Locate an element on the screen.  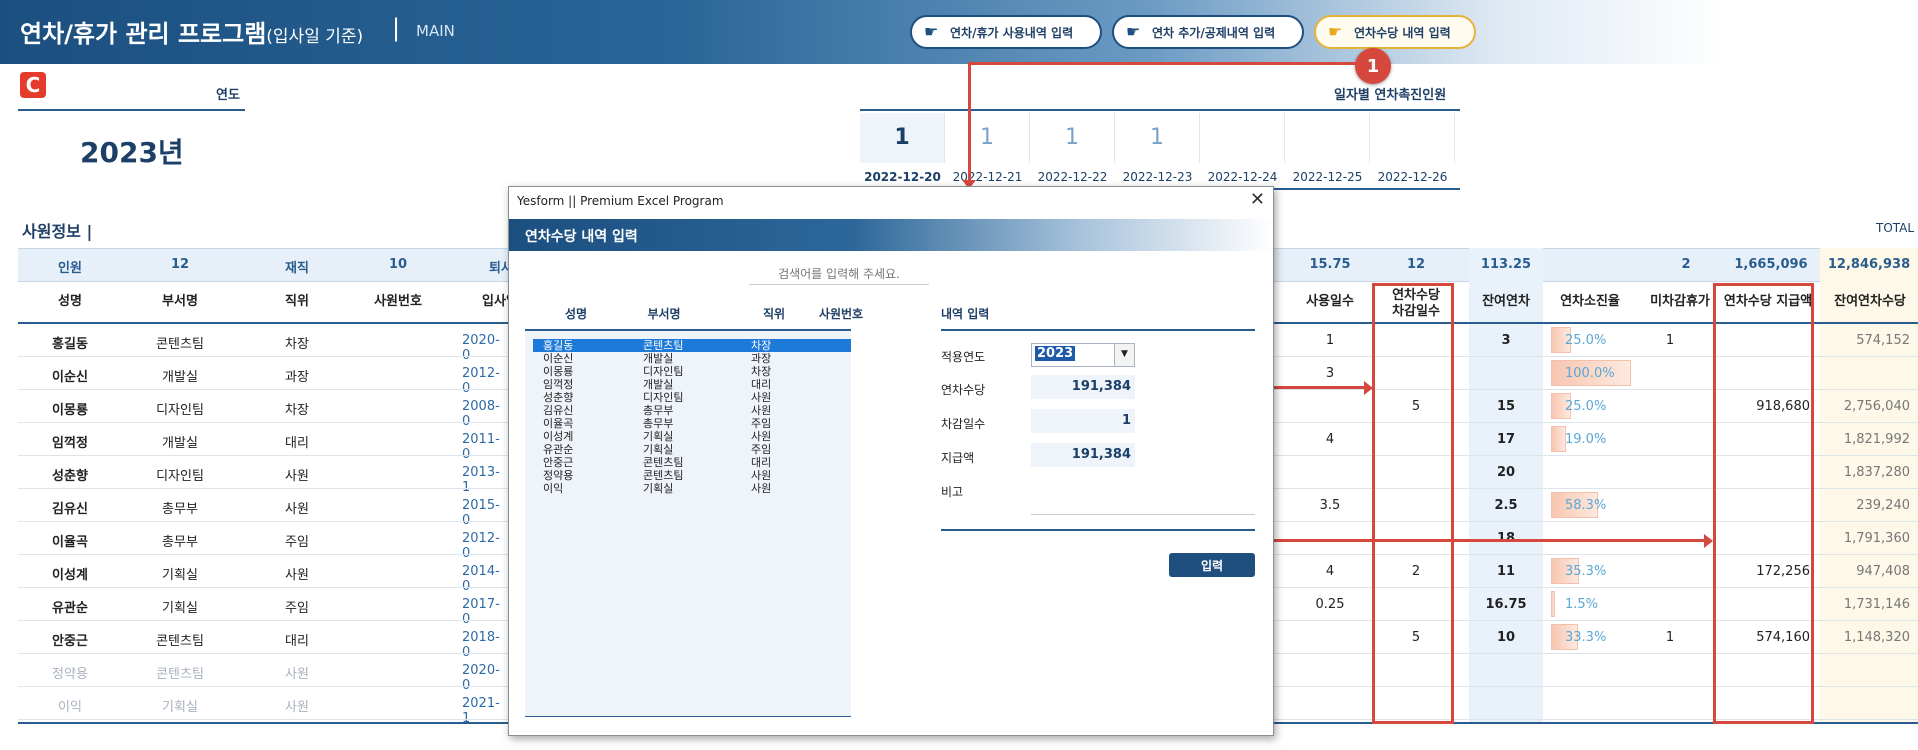
list-item-dept: 기획실 is located at coordinates (658, 449).